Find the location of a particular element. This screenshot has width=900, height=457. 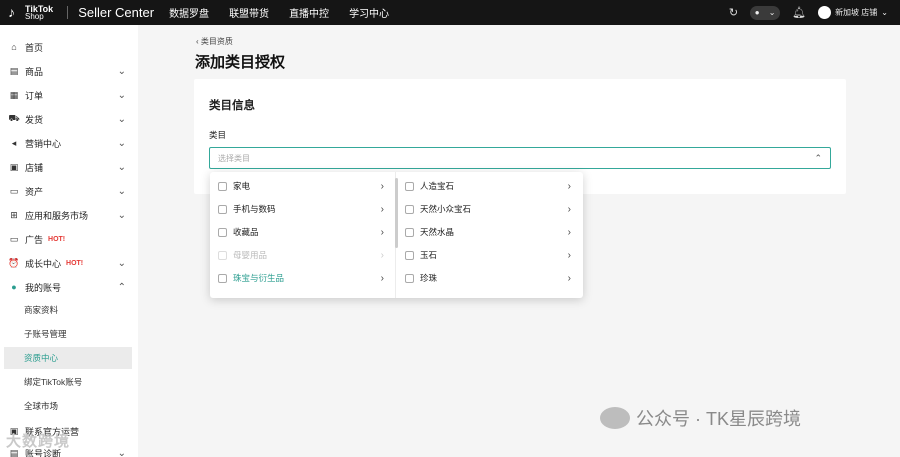

sidebar-item-label: 商品 is located at coordinates (34, 71).